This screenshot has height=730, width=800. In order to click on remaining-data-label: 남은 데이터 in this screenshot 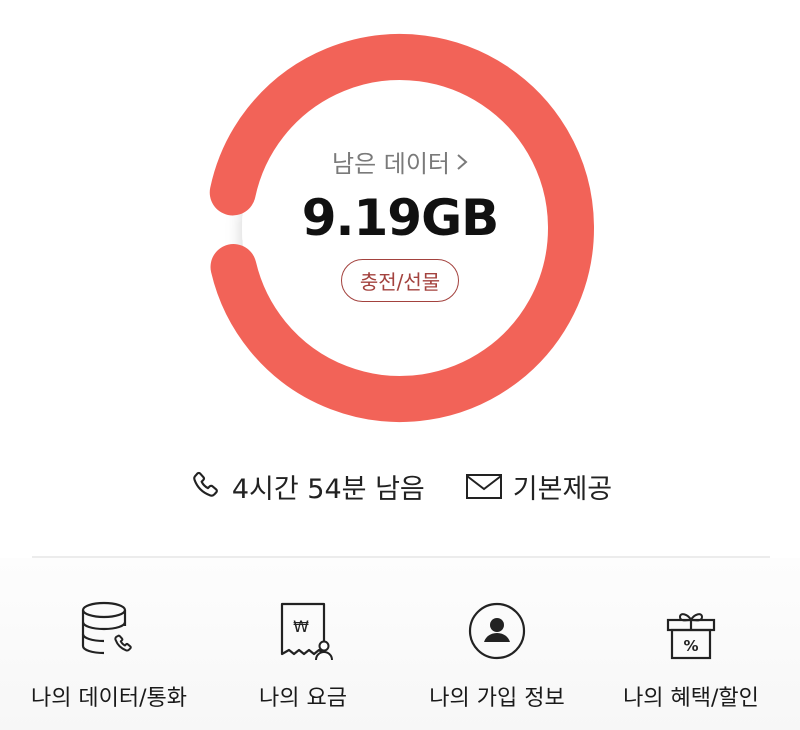, I will do `click(391, 164)`.